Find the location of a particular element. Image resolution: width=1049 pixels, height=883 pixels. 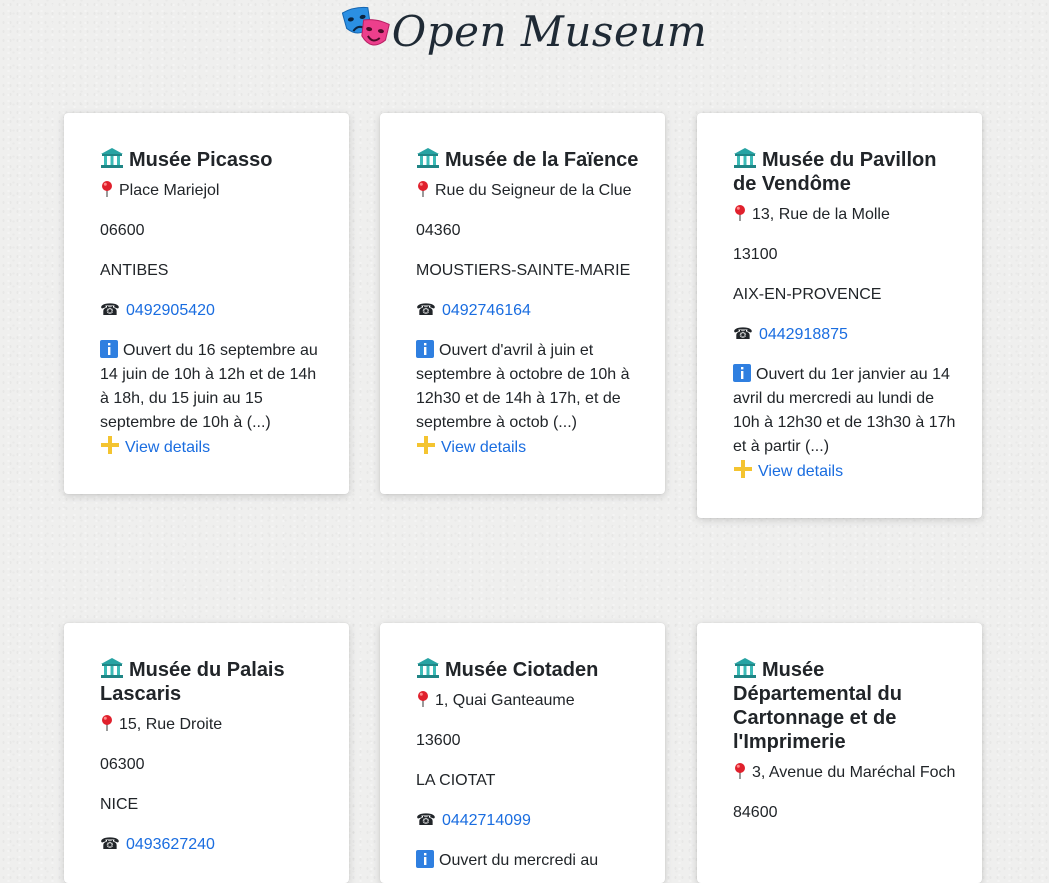

museum-address: 15, Rue Droite is located at coordinates (211, 725).